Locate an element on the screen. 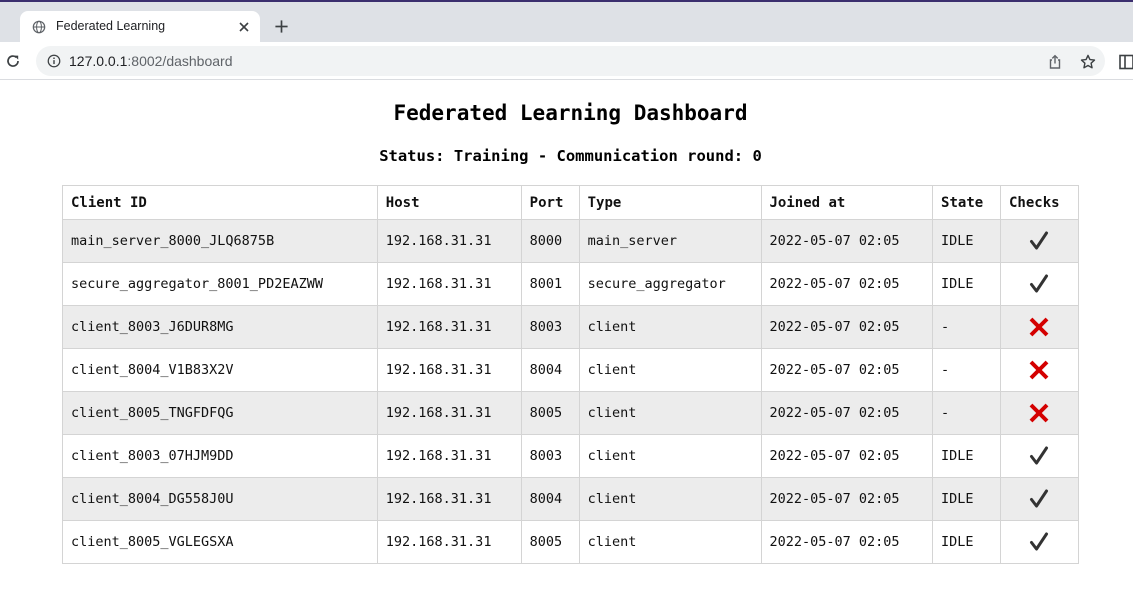  browser-toolbar: 127.0.0.1:8002/dashboard is located at coordinates (566, 61).